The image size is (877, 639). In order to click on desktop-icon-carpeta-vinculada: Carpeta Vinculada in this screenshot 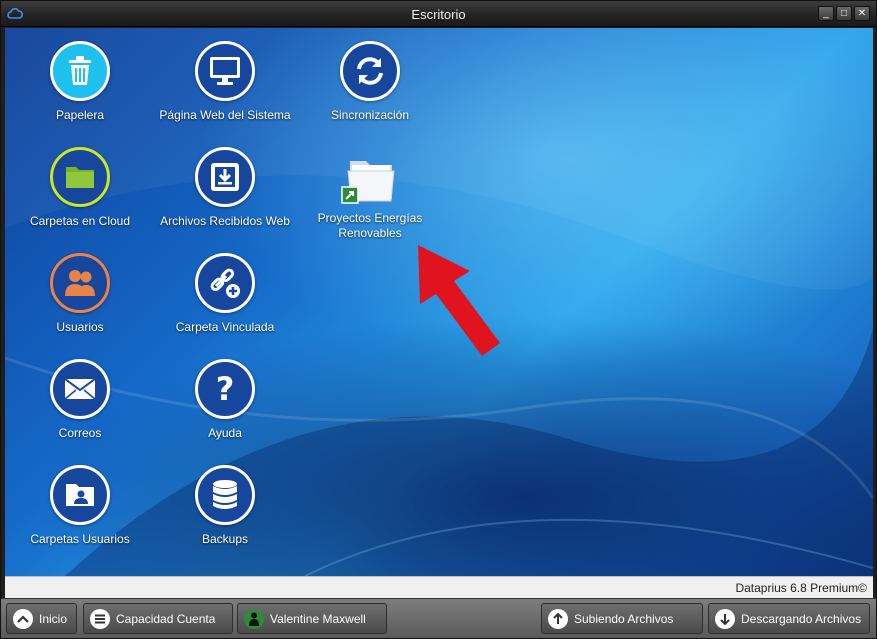, I will do `click(225, 294)`.